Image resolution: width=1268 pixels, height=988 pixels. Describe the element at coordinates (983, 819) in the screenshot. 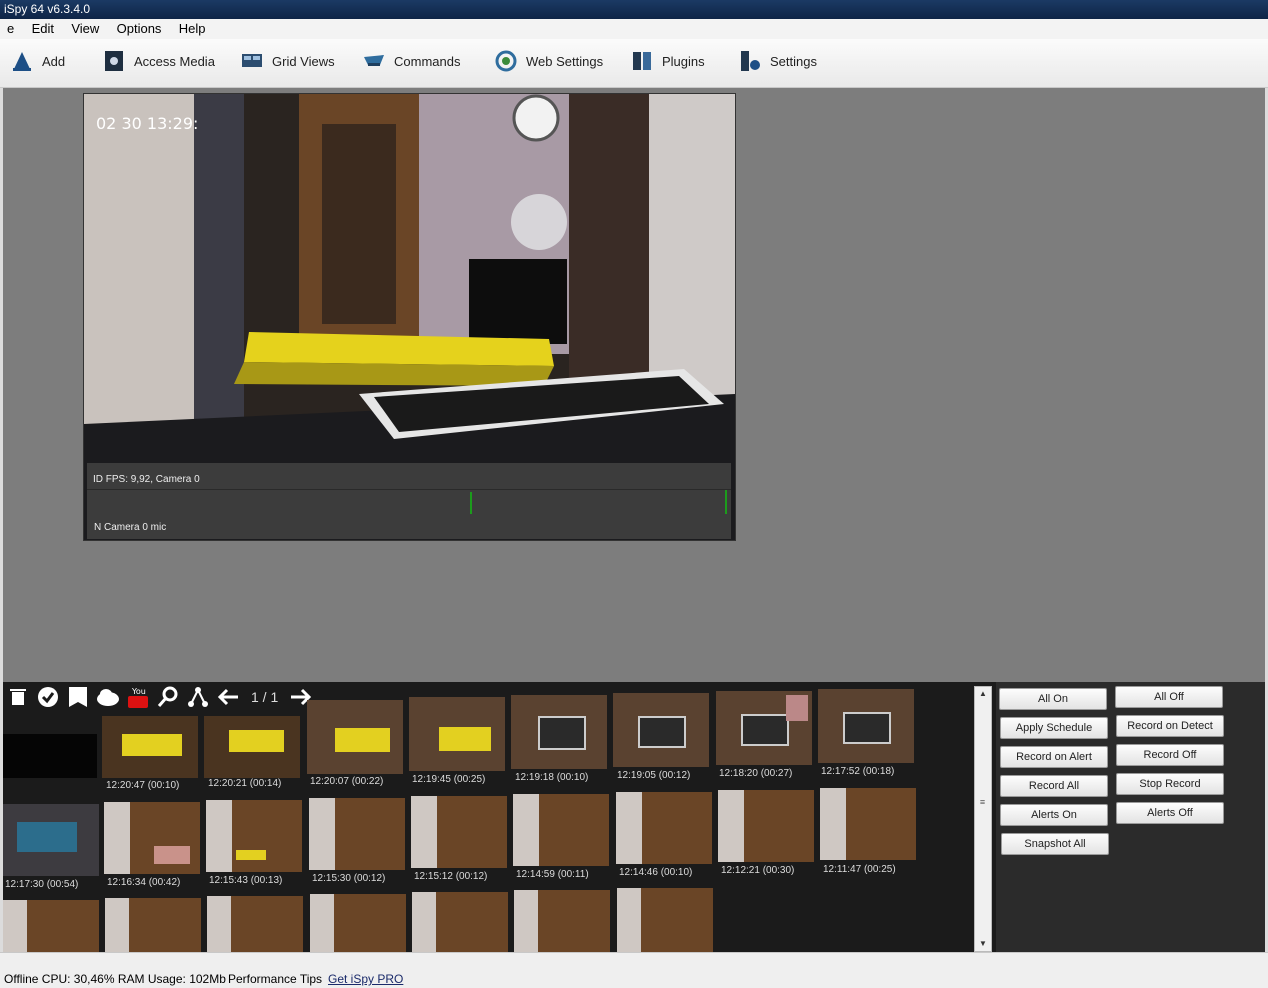

I see `gallery-scrollbar: ▲ ≡ ▼` at that location.